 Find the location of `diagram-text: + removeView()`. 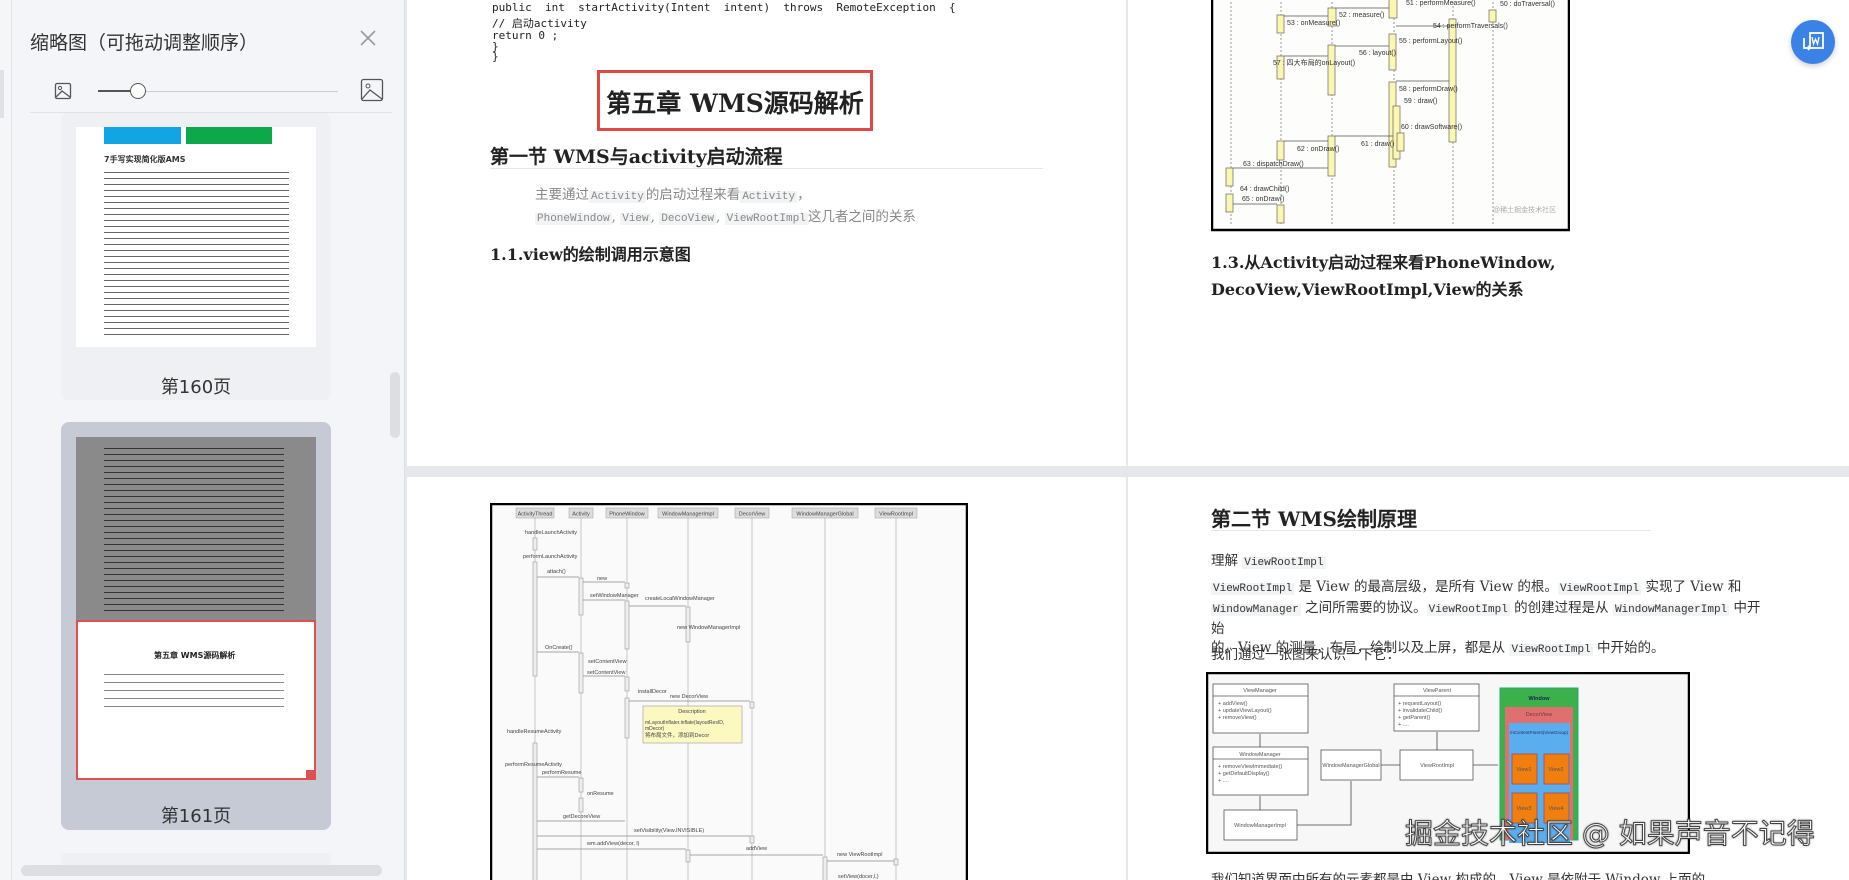

diagram-text: + removeView() is located at coordinates (1237, 718).